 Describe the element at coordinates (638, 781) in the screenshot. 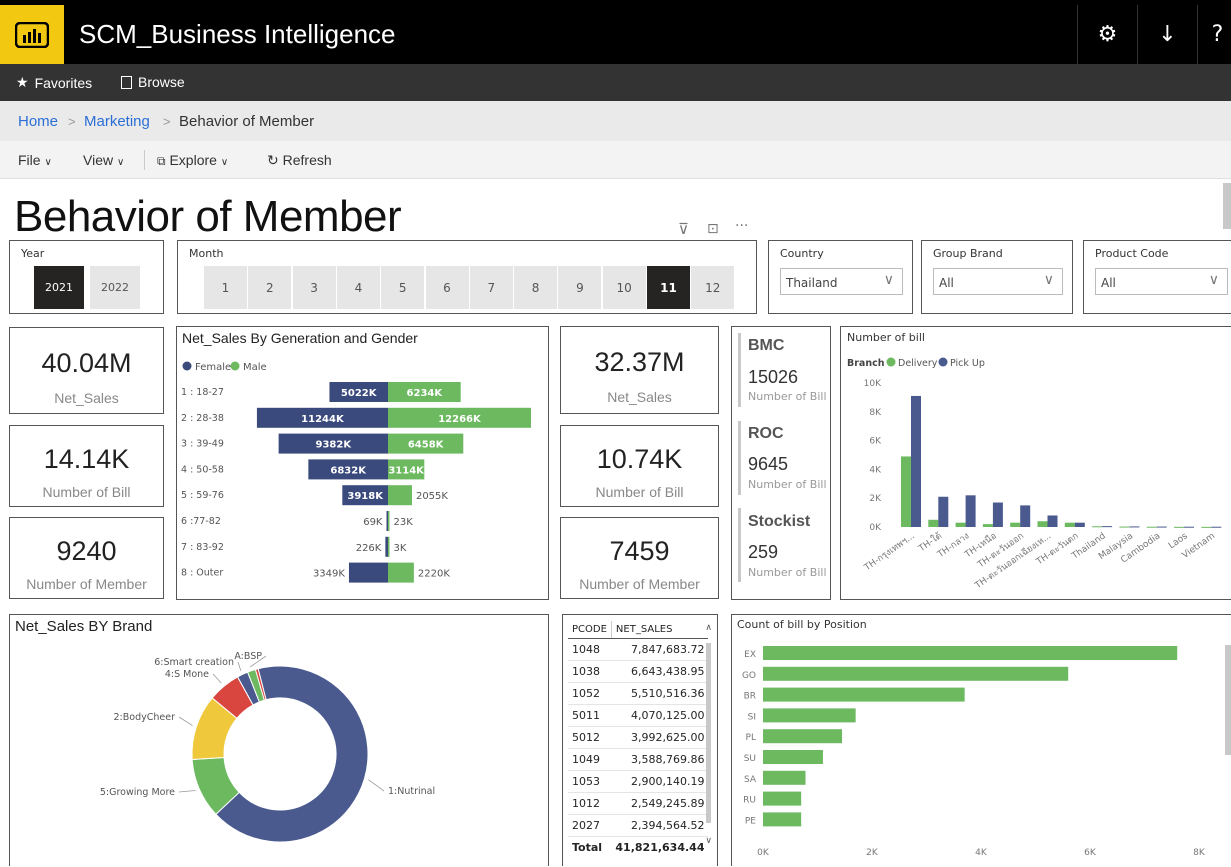

I see `table-row: 1053 2,900,140.19` at that location.